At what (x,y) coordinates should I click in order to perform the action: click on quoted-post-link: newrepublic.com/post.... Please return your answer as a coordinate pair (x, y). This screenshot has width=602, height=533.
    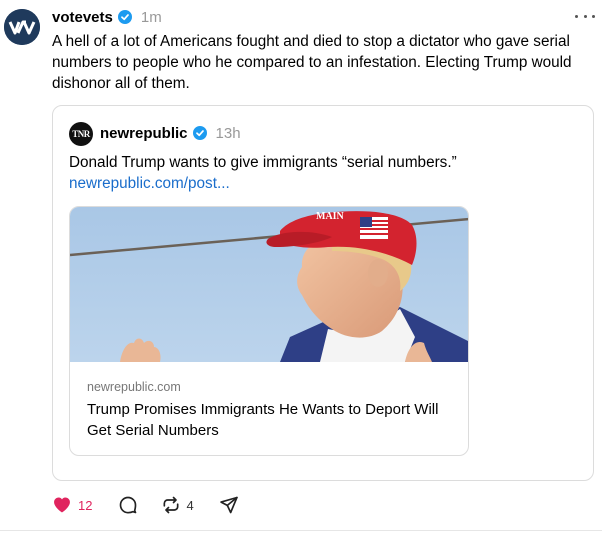
    Looking at the image, I should click on (149, 183).